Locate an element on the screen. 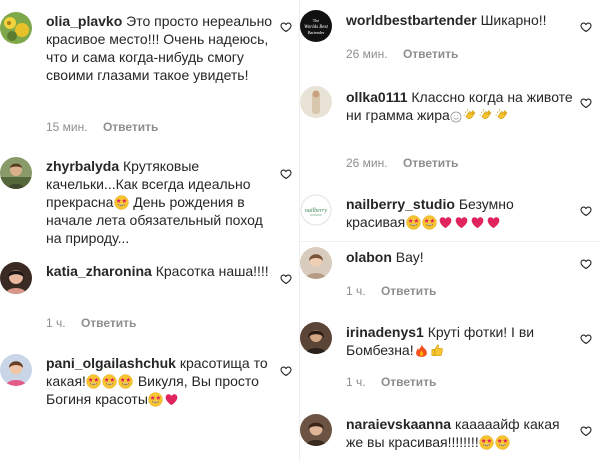  avatar: The Worlds Best Bartender is located at coordinates (316, 26).